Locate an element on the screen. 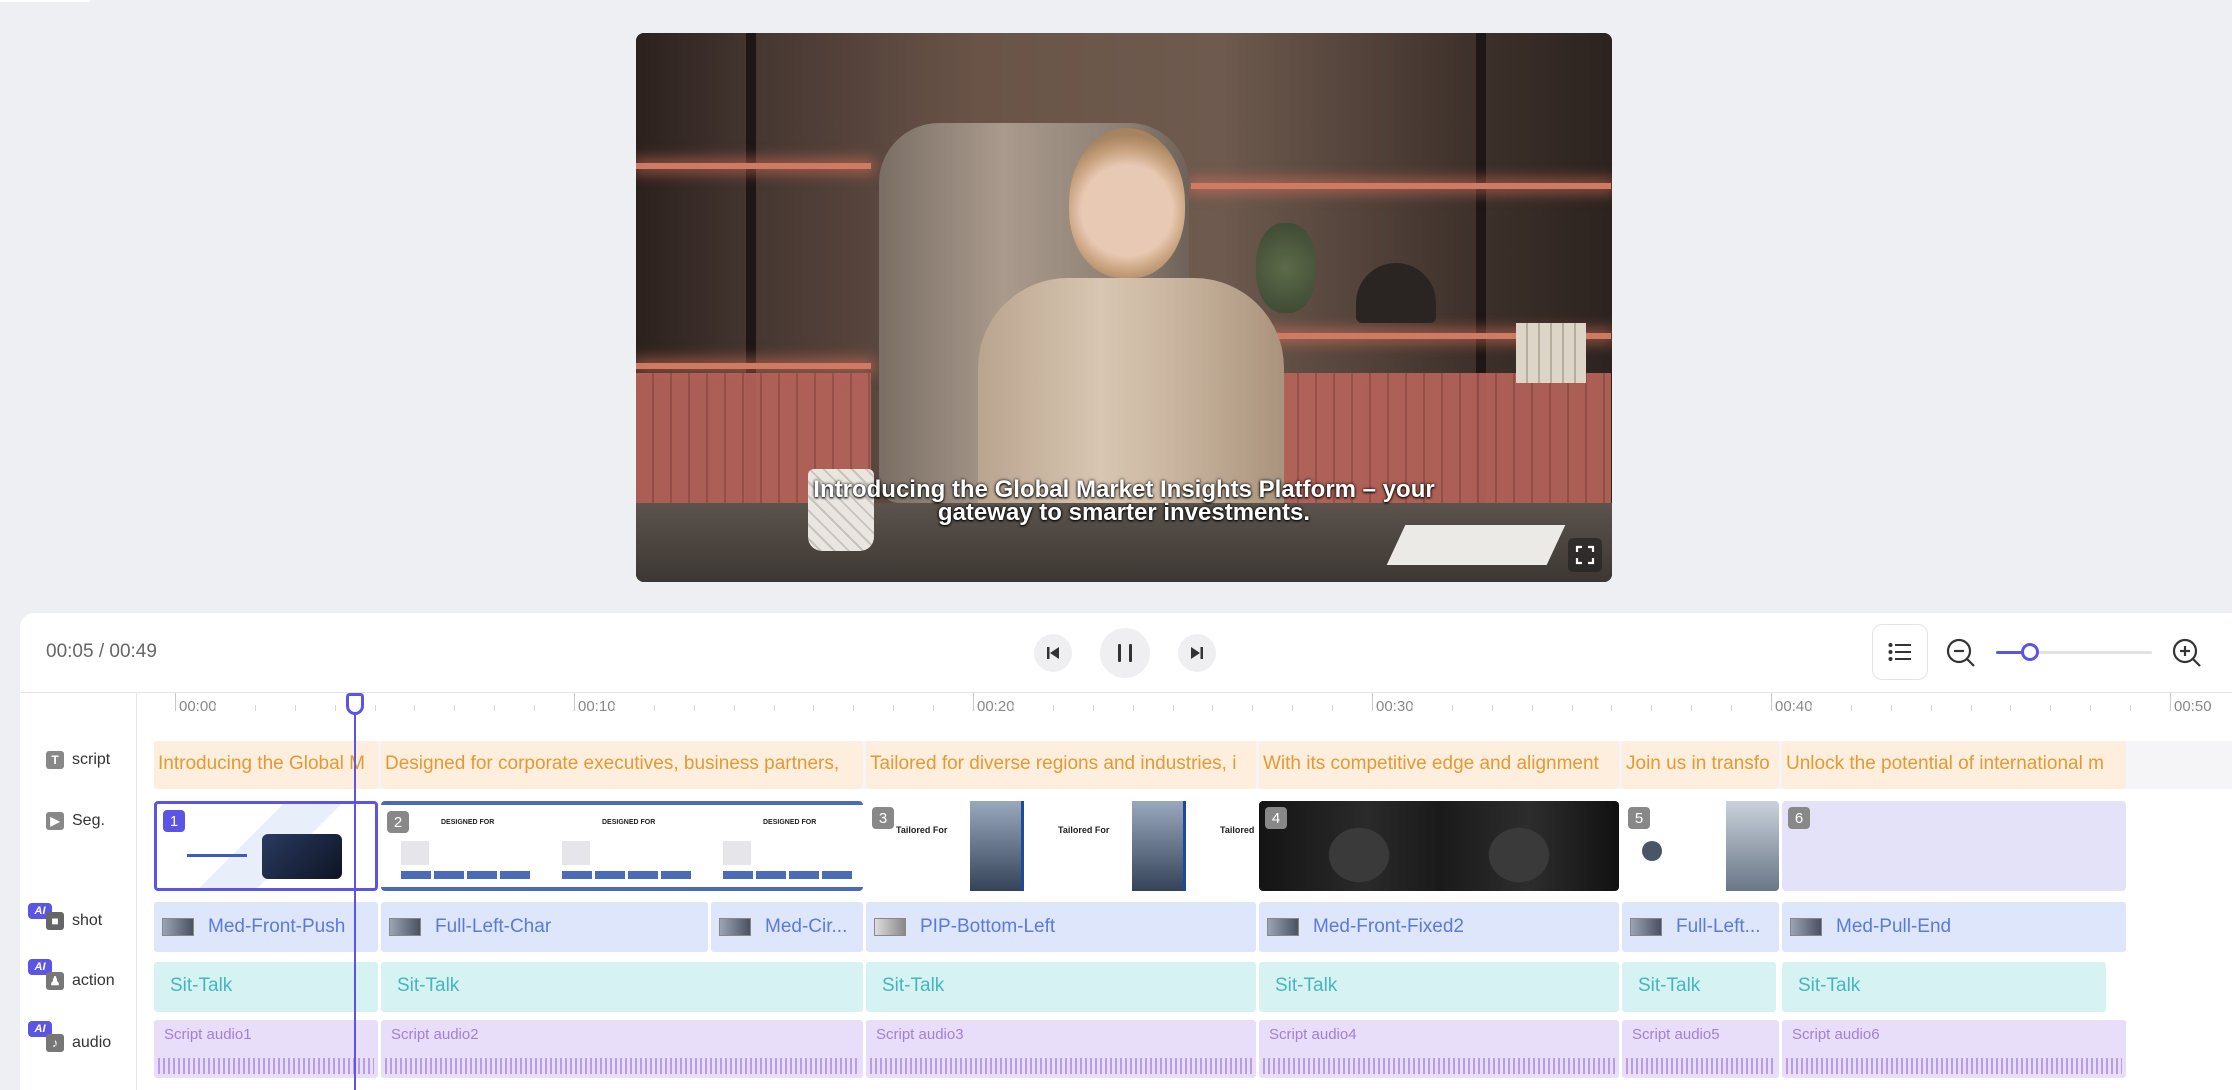  script-clip: Unlock the potential of international m is located at coordinates (1954, 765).